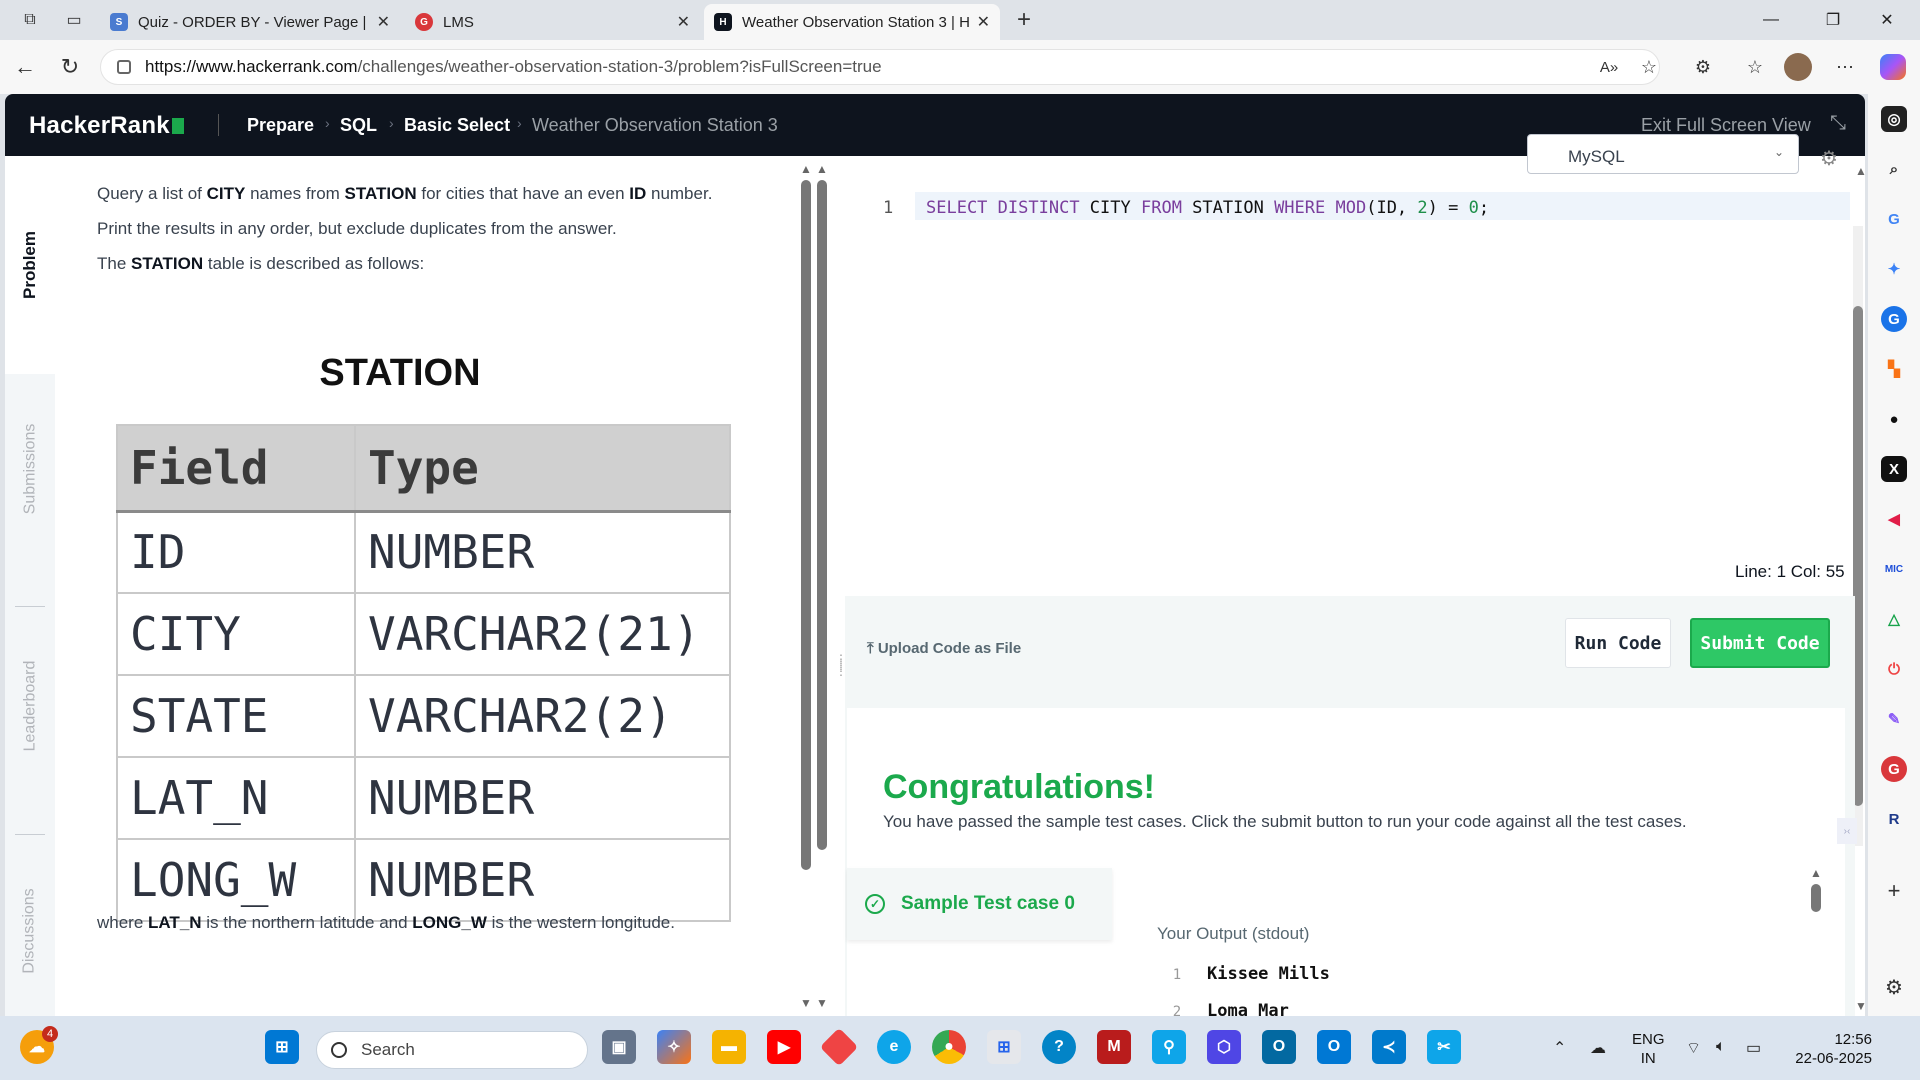 The height and width of the screenshot is (1080, 1920). Describe the element at coordinates (1894, 569) in the screenshot. I see `mic-app-icon: MIC` at that location.